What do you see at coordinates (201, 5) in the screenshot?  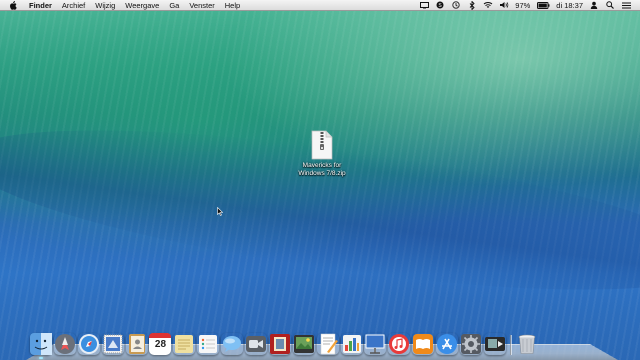 I see `menu-venster: Venster` at bounding box center [201, 5].